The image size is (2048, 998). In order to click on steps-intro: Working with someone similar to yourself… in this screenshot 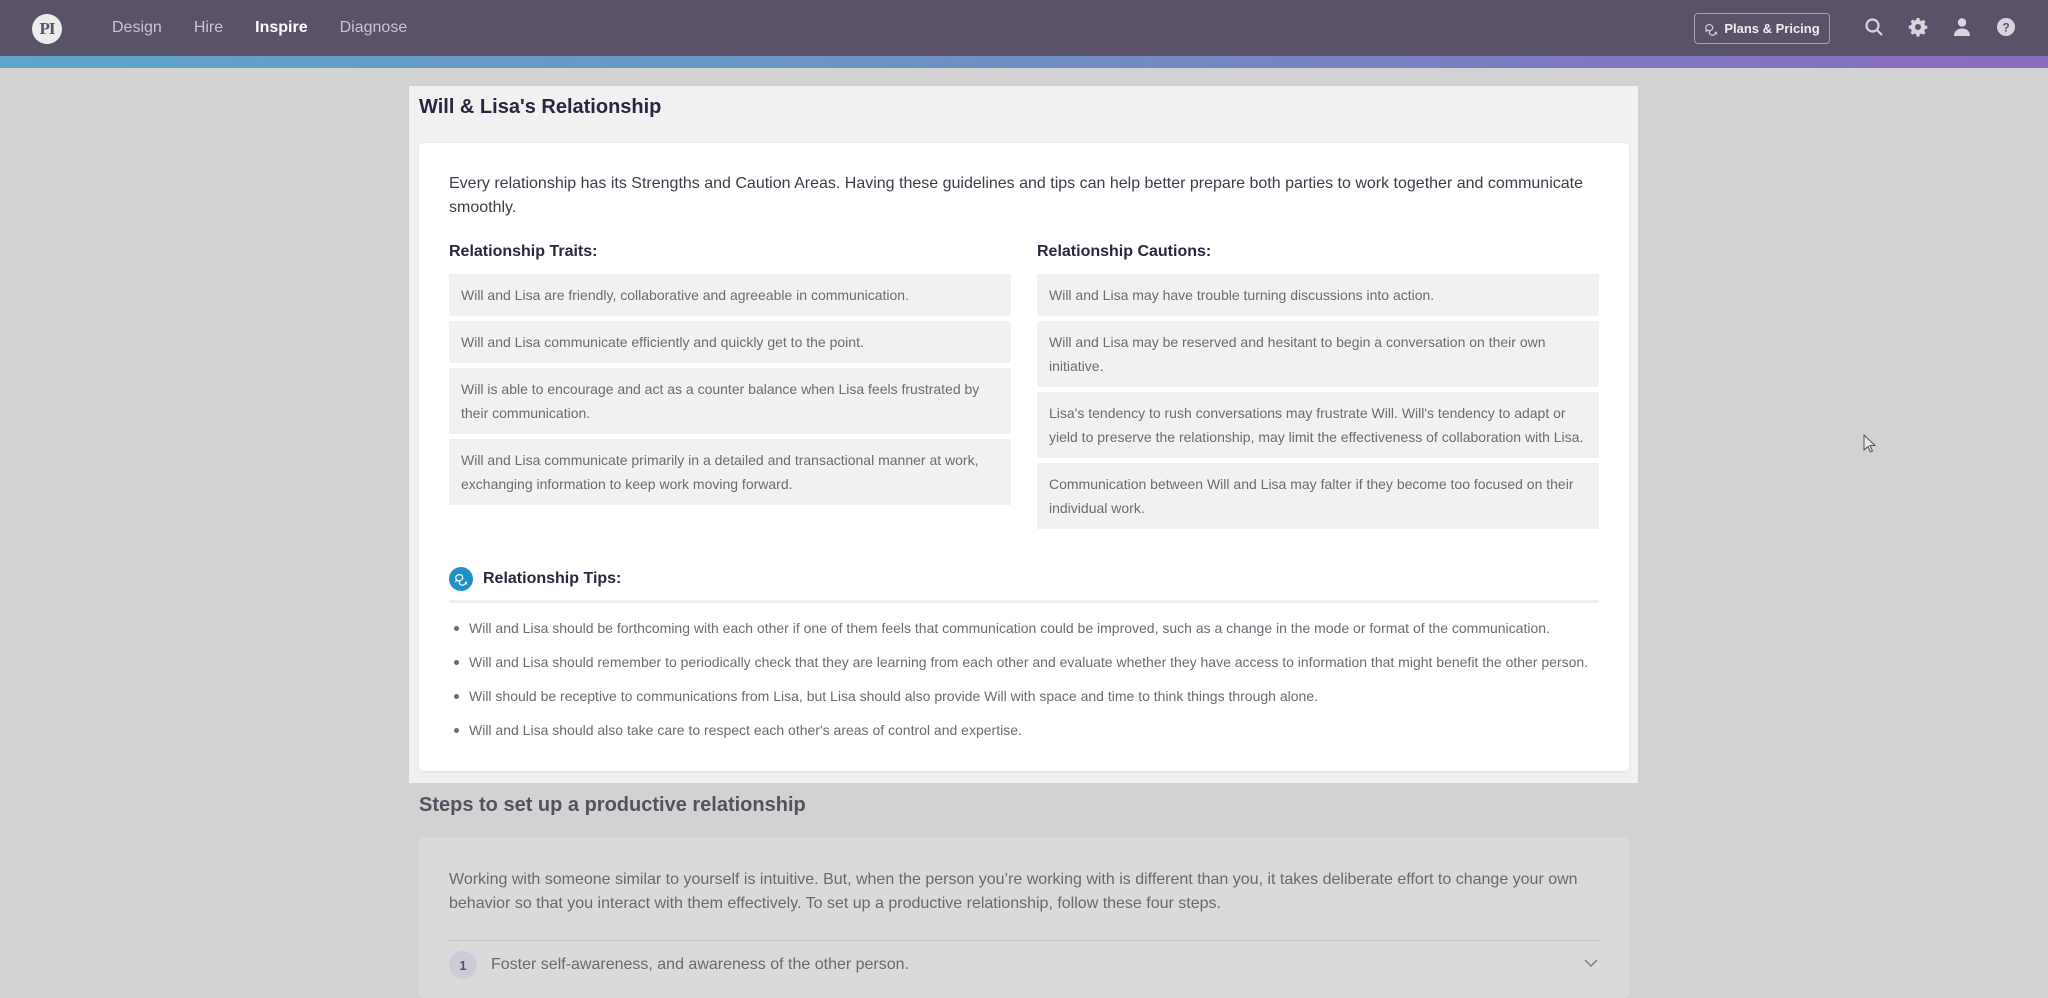, I will do `click(1013, 891)`.